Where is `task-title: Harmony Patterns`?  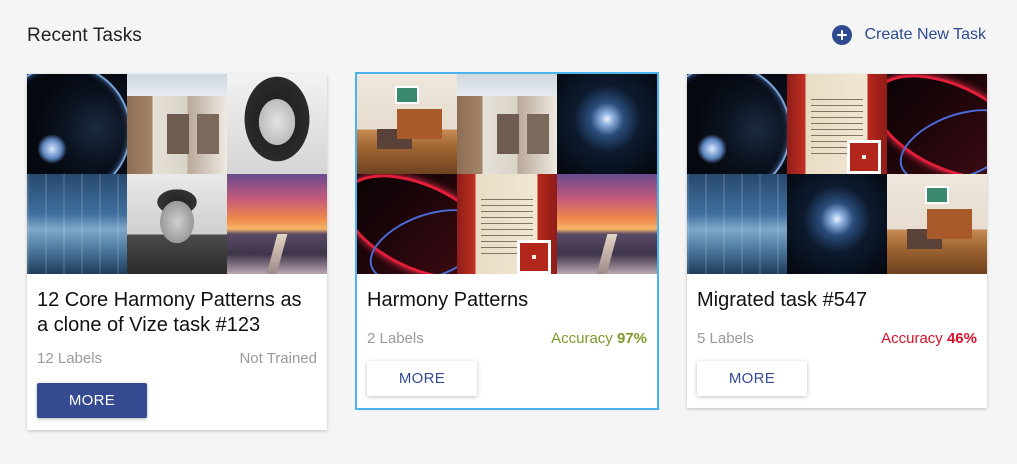
task-title: Harmony Patterns is located at coordinates (448, 300).